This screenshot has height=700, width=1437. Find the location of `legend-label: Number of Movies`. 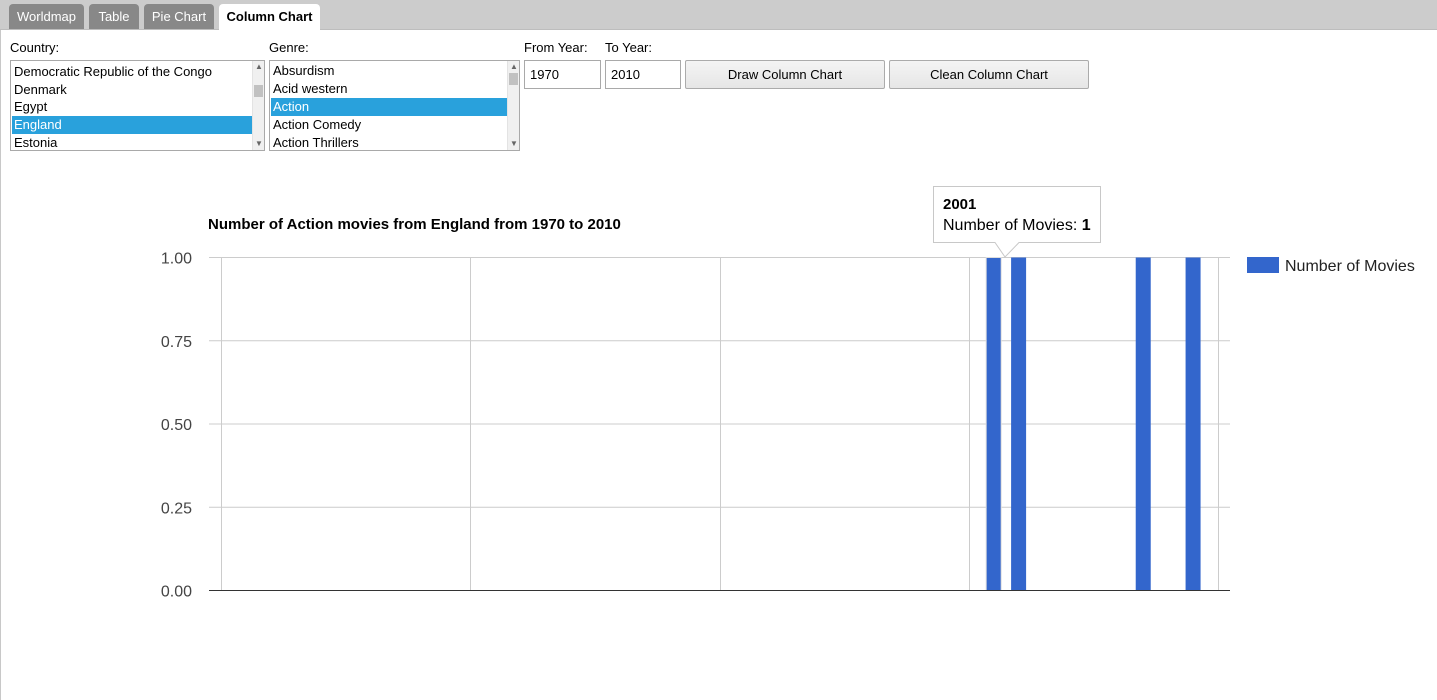

legend-label: Number of Movies is located at coordinates (1350, 266).